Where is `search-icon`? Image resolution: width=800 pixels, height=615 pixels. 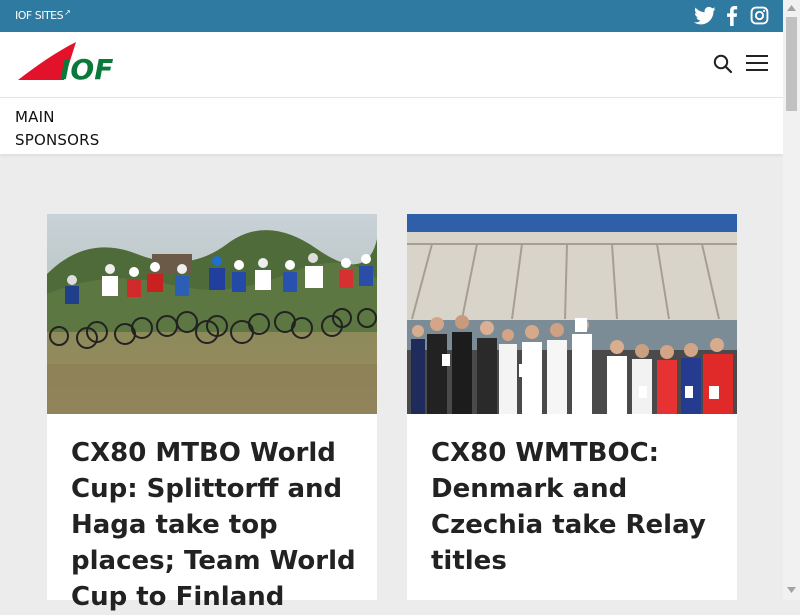 search-icon is located at coordinates (723, 64).